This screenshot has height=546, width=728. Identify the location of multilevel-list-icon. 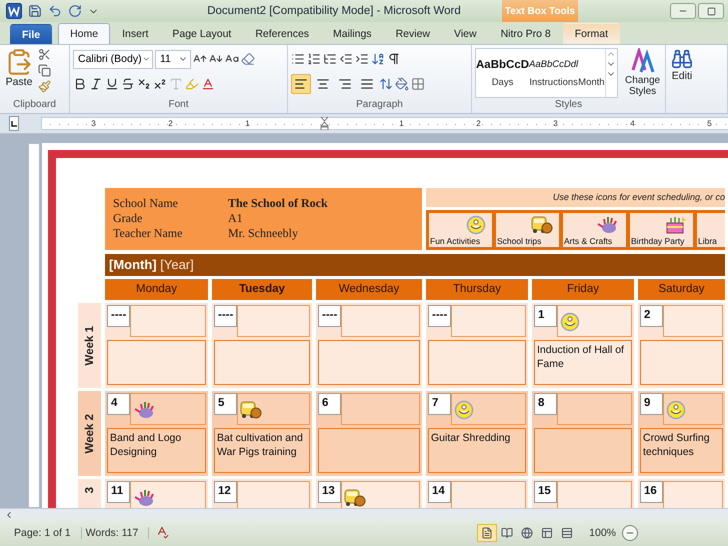
(330, 59).